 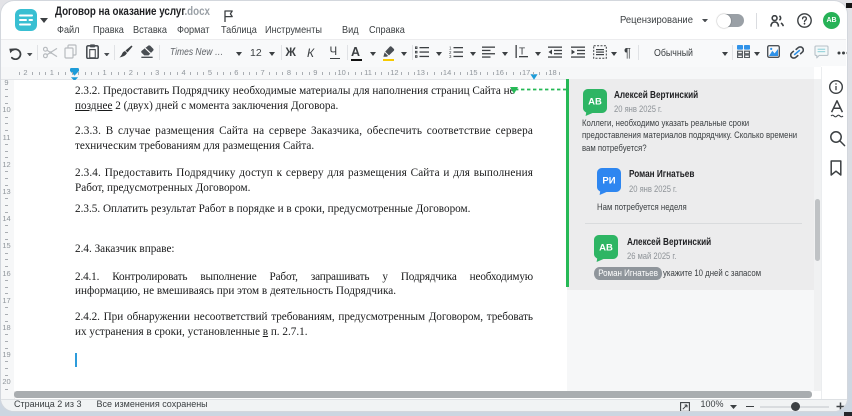 What do you see at coordinates (450, 56) in the screenshot?
I see `svg-text: 3` at bounding box center [450, 56].